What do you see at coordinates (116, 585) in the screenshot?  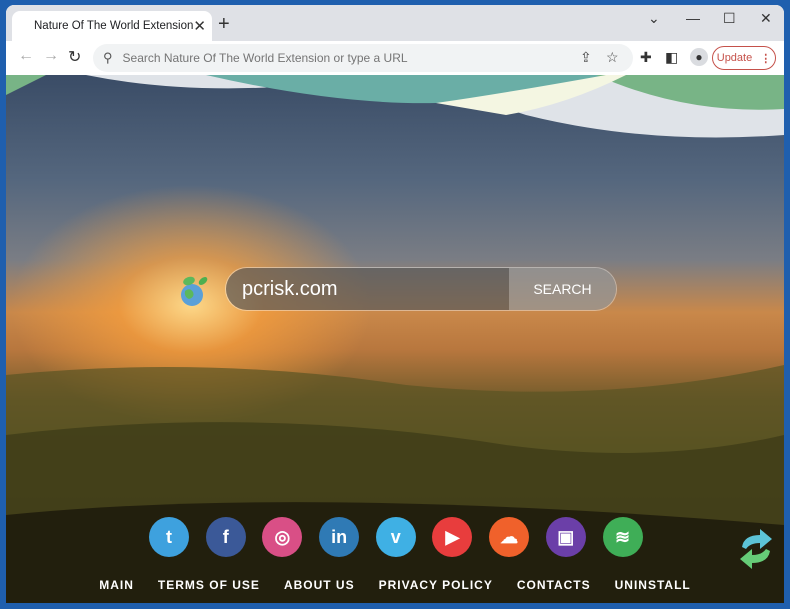 I see `footer-link-main: MAIN` at bounding box center [116, 585].